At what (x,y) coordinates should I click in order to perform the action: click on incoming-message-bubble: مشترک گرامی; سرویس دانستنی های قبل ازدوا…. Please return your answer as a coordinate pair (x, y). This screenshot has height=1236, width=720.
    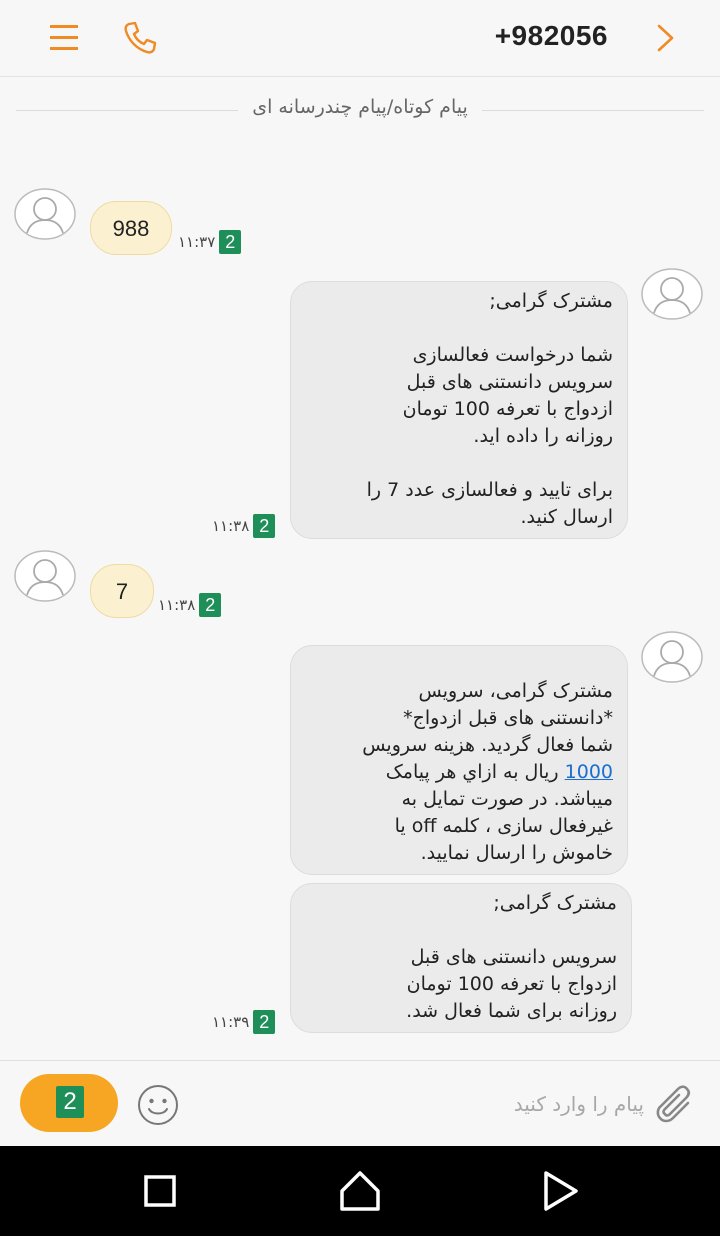
    Looking at the image, I should click on (461, 958).